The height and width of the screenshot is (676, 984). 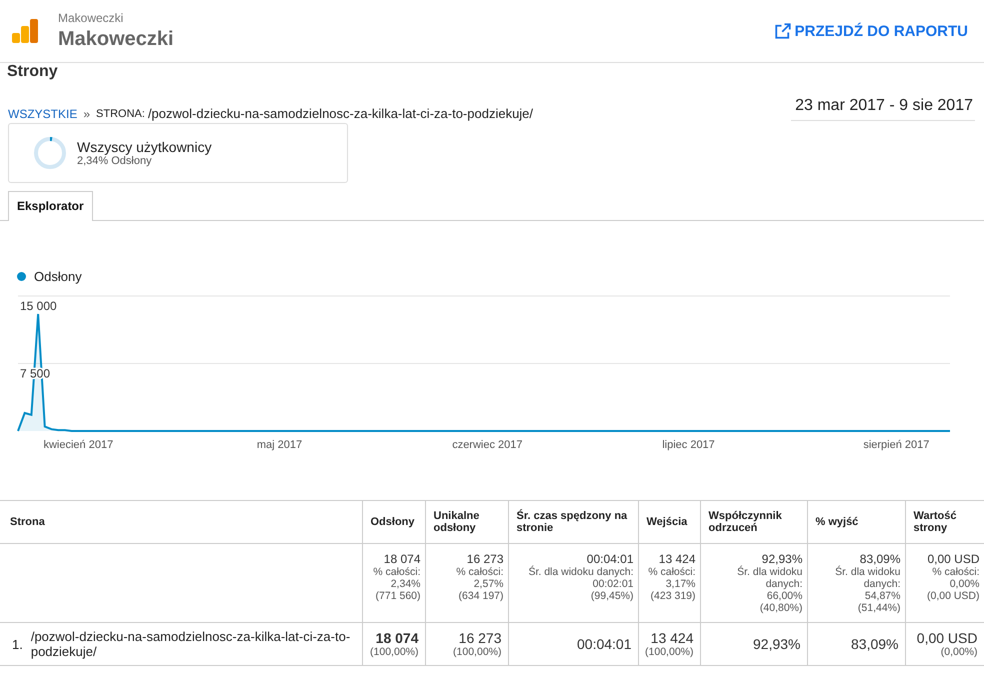 What do you see at coordinates (393, 522) in the screenshot?
I see `column-header: Odsłony` at bounding box center [393, 522].